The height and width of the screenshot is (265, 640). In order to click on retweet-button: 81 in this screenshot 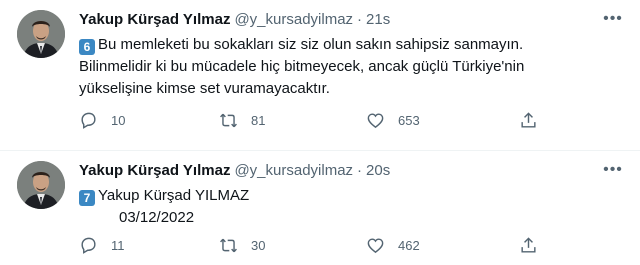, I will do `click(242, 120)`.